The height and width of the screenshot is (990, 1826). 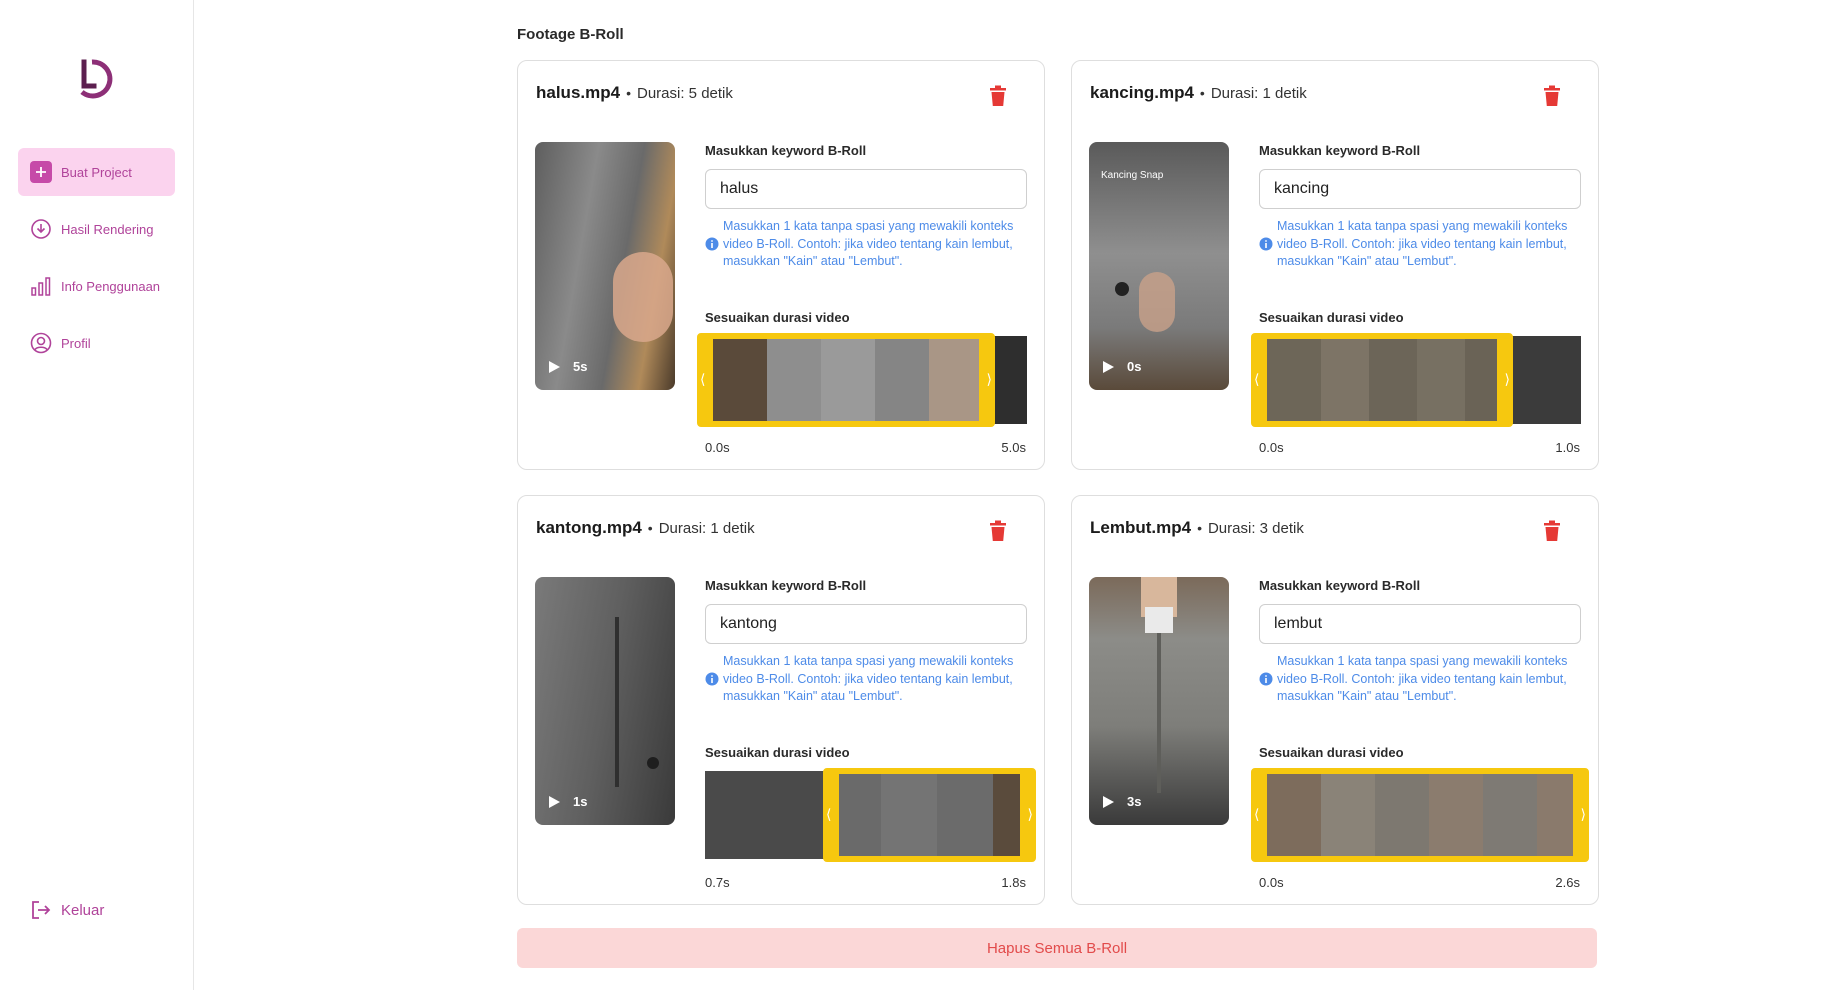 I want to click on end-time: 5.0s, so click(x=1013, y=447).